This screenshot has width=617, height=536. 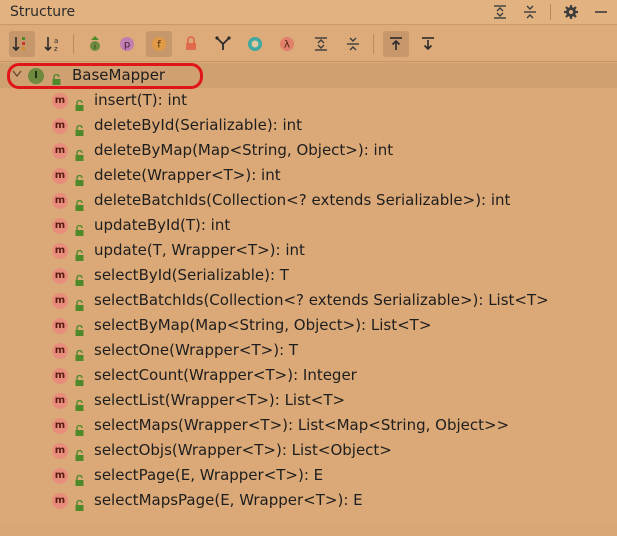 I want to click on method-row: m selectPage(E, Wrapper<T>): E, so click(x=308, y=475).